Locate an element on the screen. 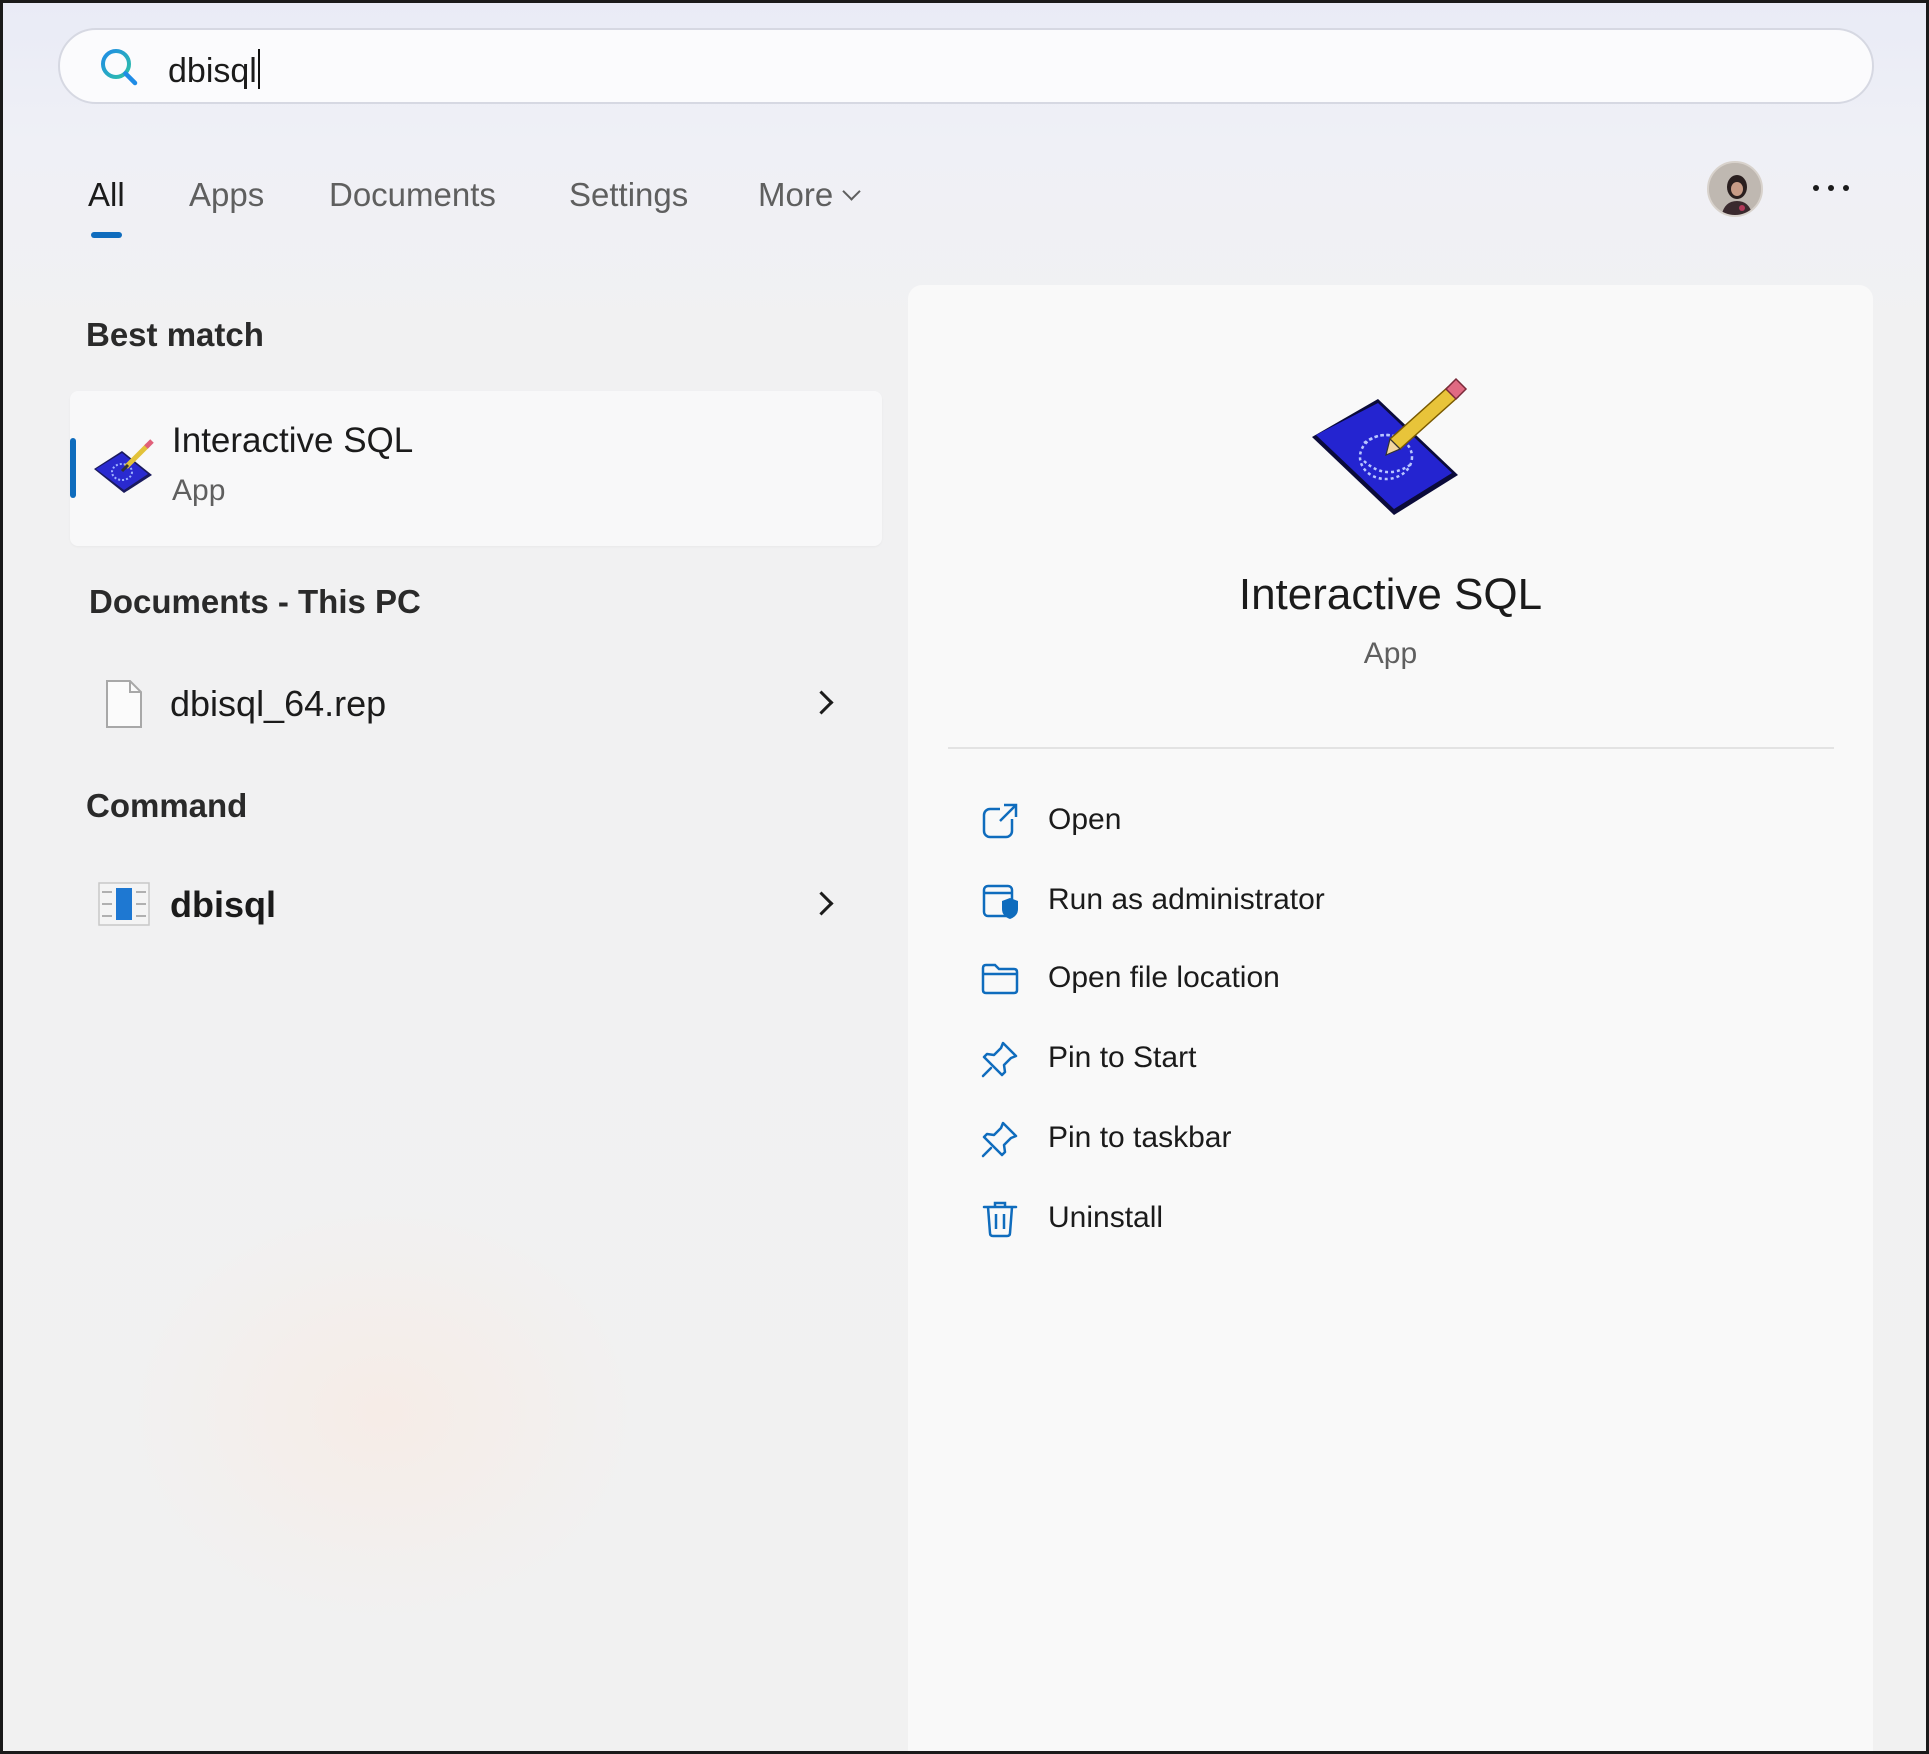 This screenshot has height=1754, width=1929. command-icon is located at coordinates (124, 904).